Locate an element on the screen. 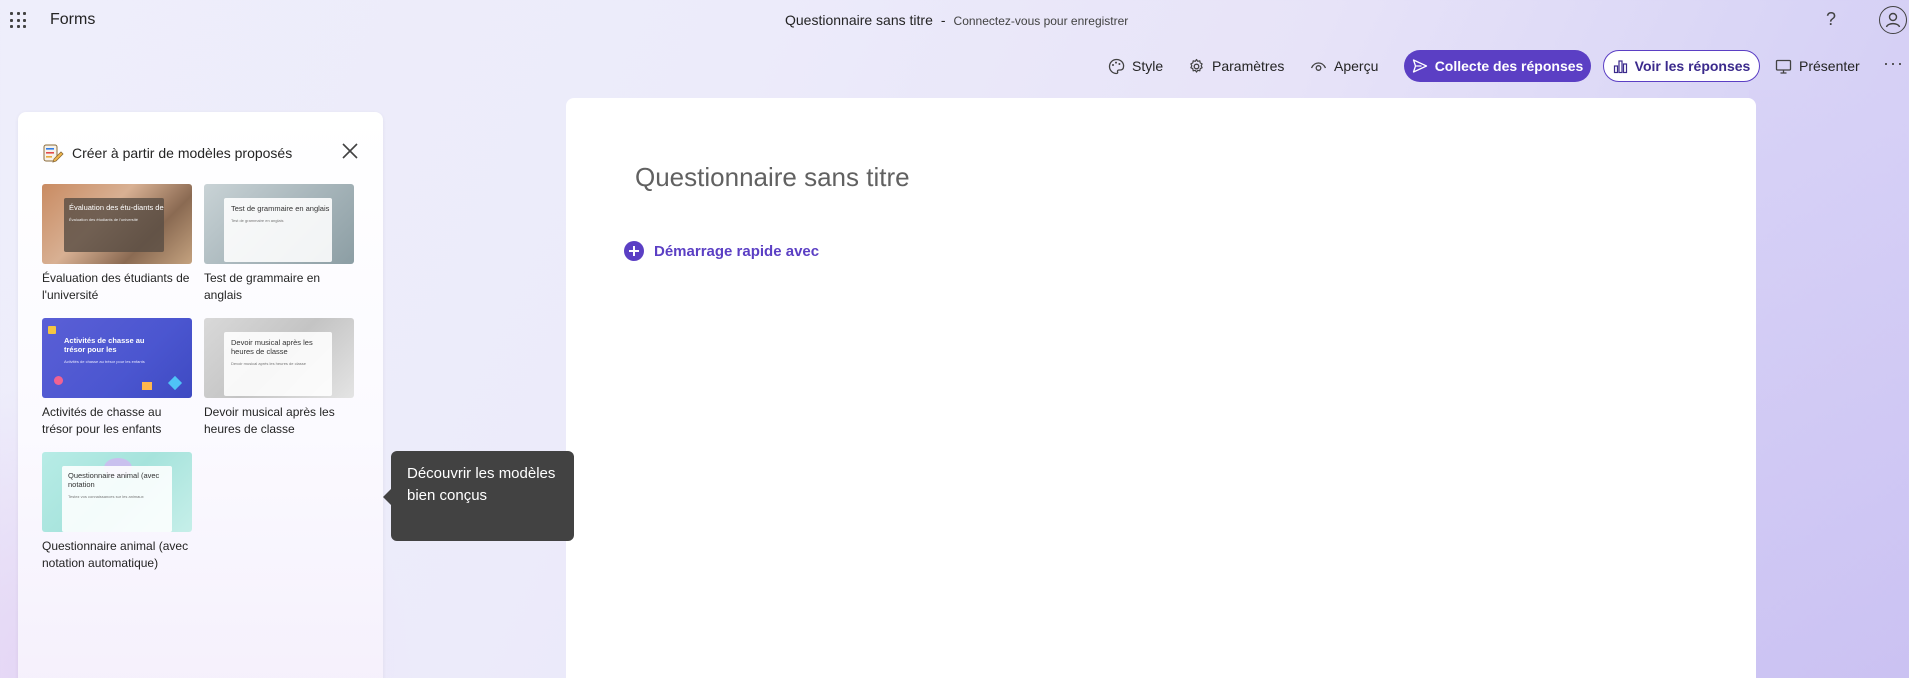 Image resolution: width=1909 pixels, height=678 pixels. template-label: Évaluation des étudiants de l'université is located at coordinates (116, 286).